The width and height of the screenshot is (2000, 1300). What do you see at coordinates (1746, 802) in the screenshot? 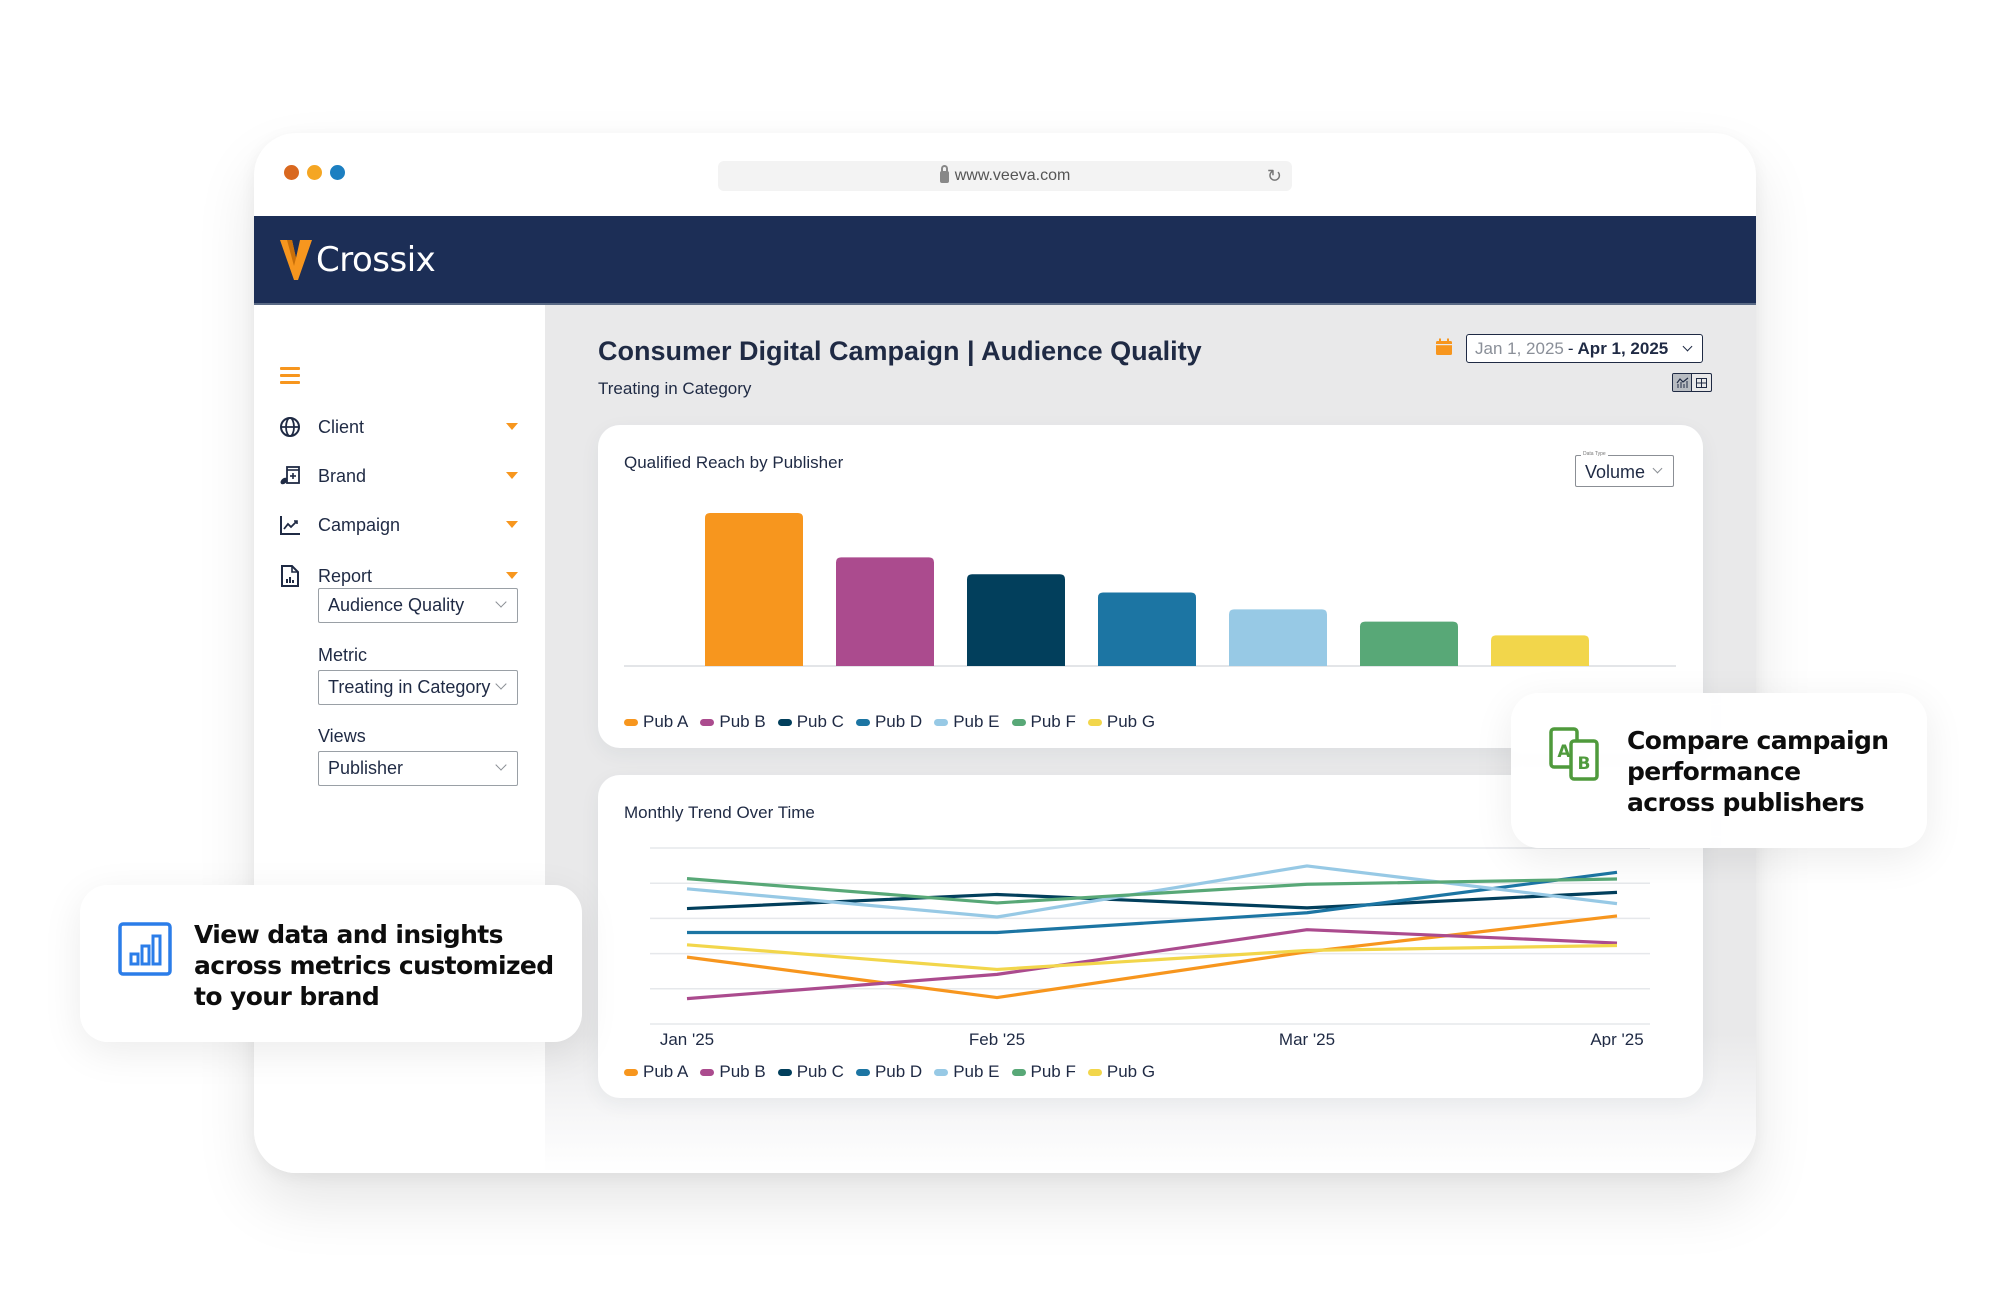
I see `compare-callout-line: across publishers` at bounding box center [1746, 802].